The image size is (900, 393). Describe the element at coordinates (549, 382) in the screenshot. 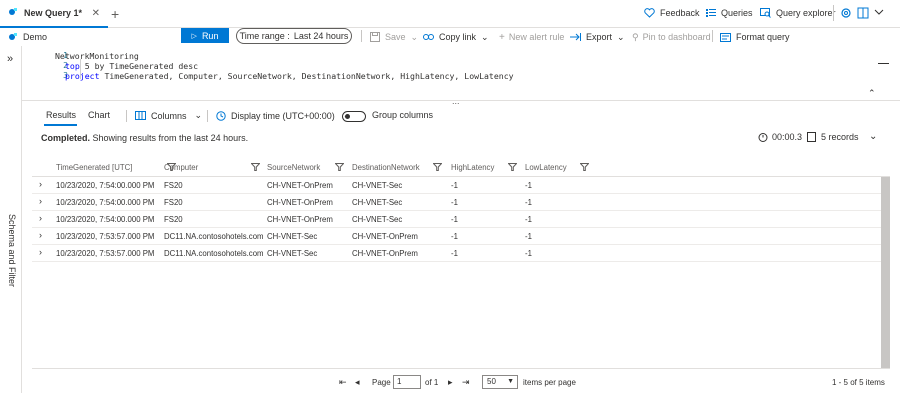

I see `items-per-page-label: items per page` at that location.